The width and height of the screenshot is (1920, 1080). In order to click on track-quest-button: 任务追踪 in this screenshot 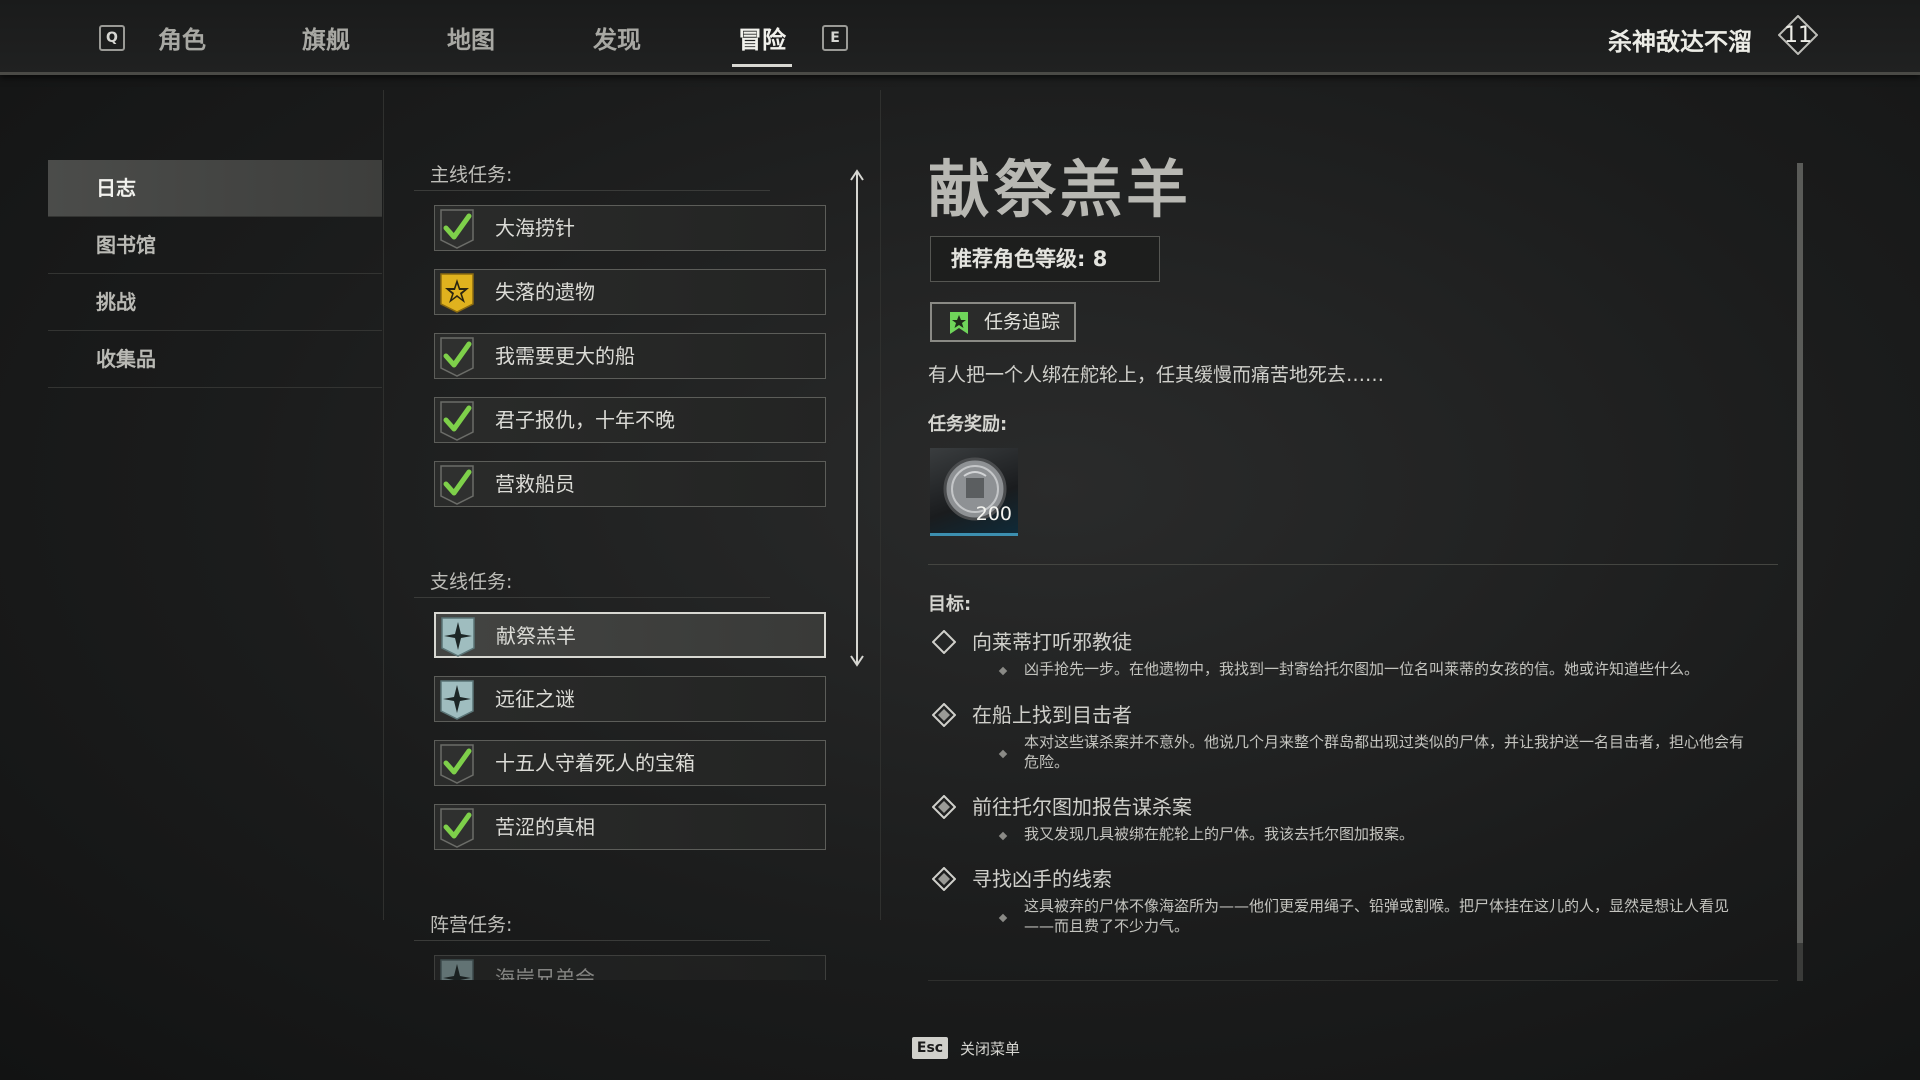, I will do `click(1003, 322)`.